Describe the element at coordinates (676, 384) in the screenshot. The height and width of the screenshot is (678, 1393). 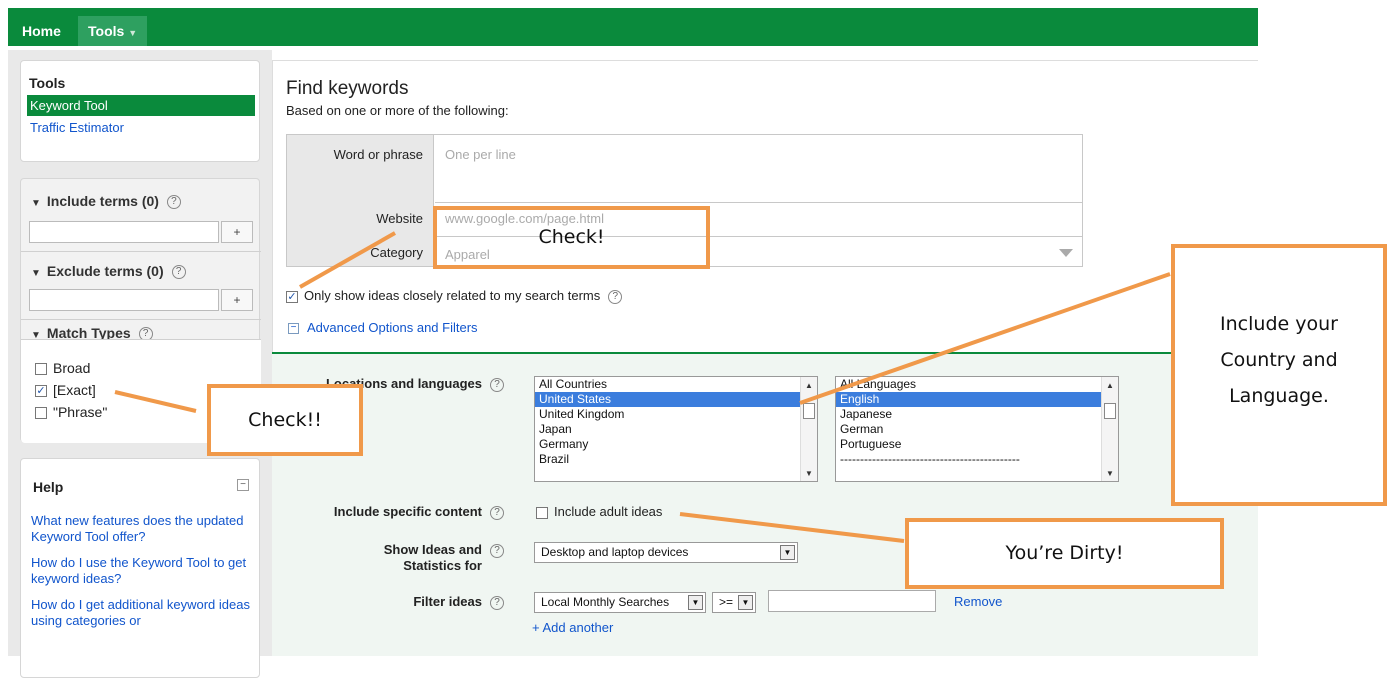
I see `list-item: All Countries` at that location.